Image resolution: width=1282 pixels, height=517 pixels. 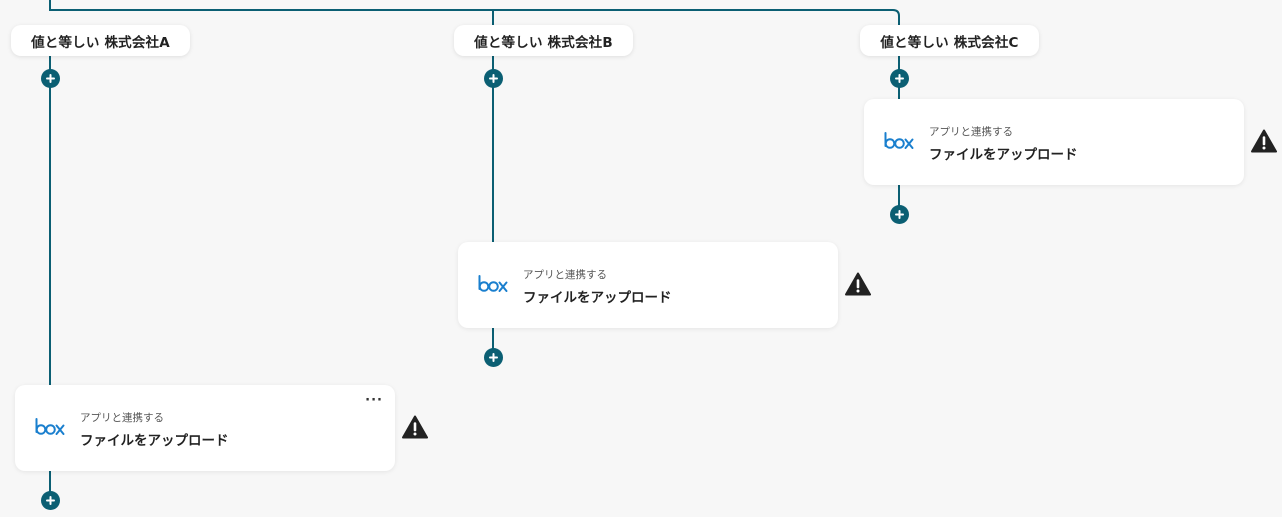 I want to click on step-card-upload-b: アプリと連携する ファイルをアップロード, so click(x=648, y=285).